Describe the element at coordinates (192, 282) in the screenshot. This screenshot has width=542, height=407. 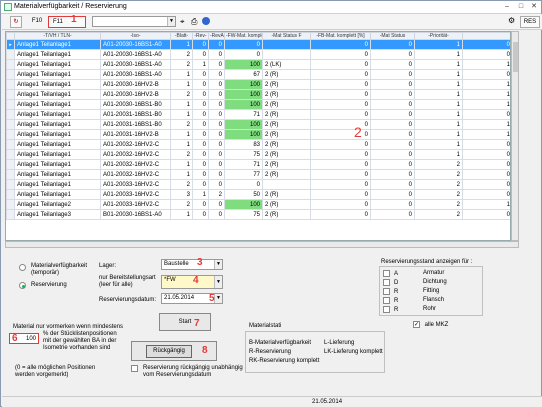
I see `bereit-combo: *FW ▼` at that location.